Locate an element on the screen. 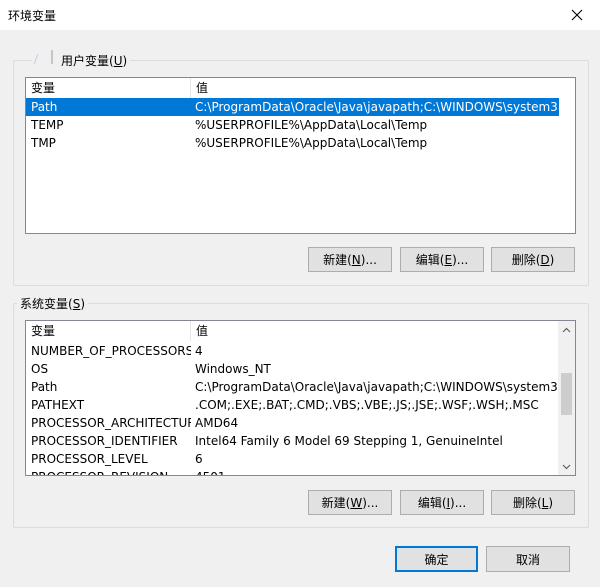 The height and width of the screenshot is (587, 600). table-row: PROCESSOR_ARCHITECTURE AMD64 is located at coordinates (292, 423).